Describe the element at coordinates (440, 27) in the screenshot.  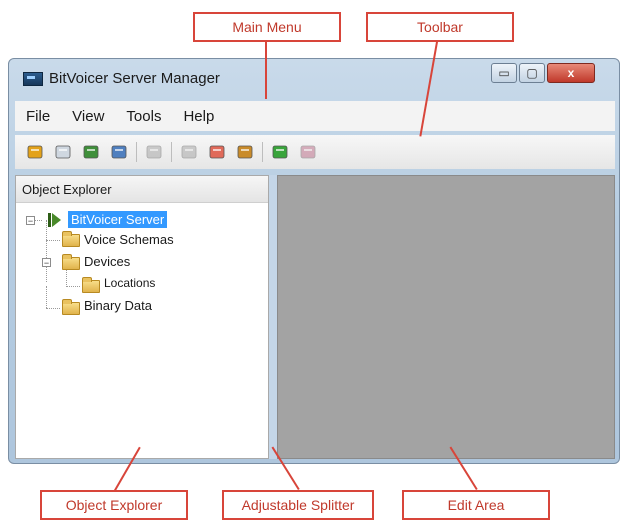
I see `callout-toolbar: Toolbar` at that location.